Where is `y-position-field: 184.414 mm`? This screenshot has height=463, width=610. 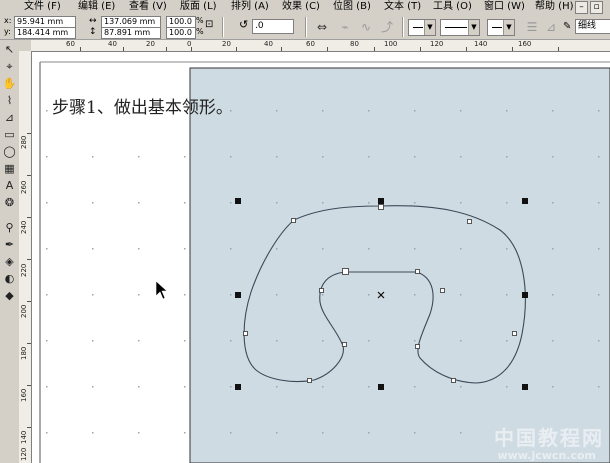 y-position-field: 184.414 mm is located at coordinates (45, 33).